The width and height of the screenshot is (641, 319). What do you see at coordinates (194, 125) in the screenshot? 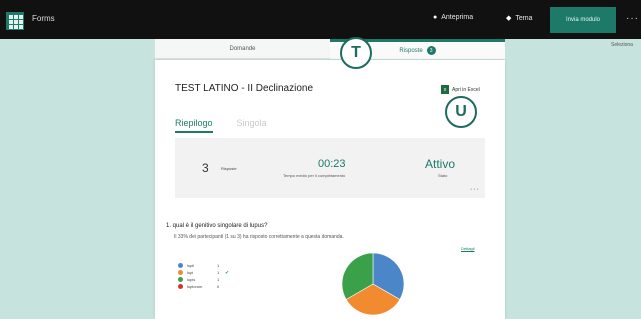
I see `tab-summary: Riepilogo` at bounding box center [194, 125].